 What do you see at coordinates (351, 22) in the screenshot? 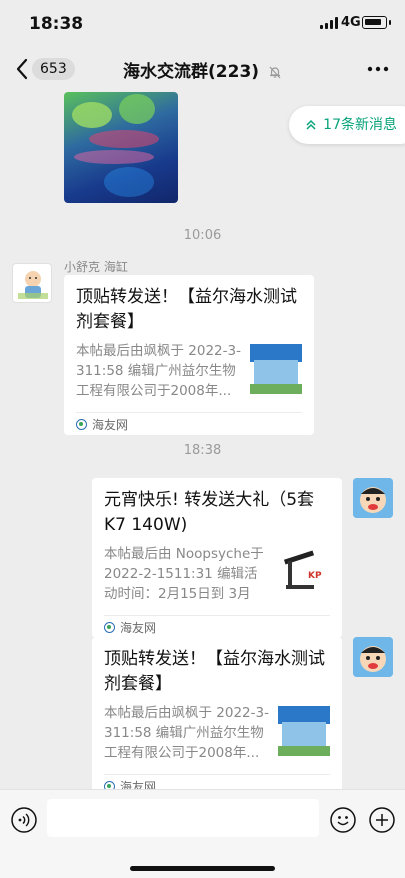
I see `network-type: 4G` at bounding box center [351, 22].